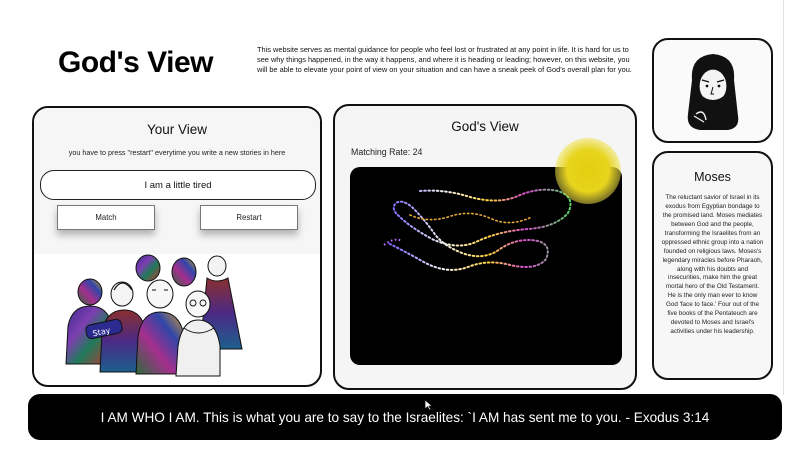 The image size is (808, 460). I want to click on character-name: Moses, so click(712, 177).